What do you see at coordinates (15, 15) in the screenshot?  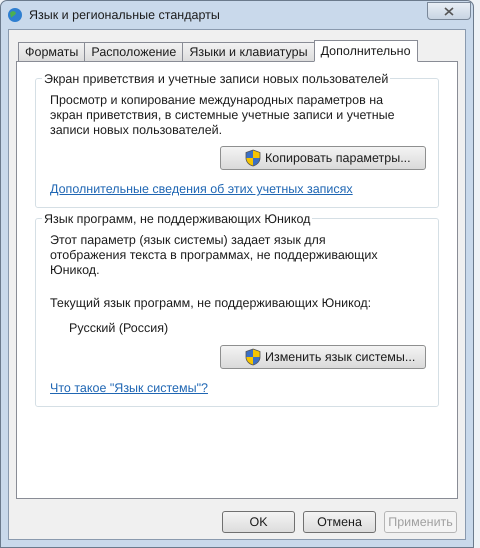 I see `globe-icon` at bounding box center [15, 15].